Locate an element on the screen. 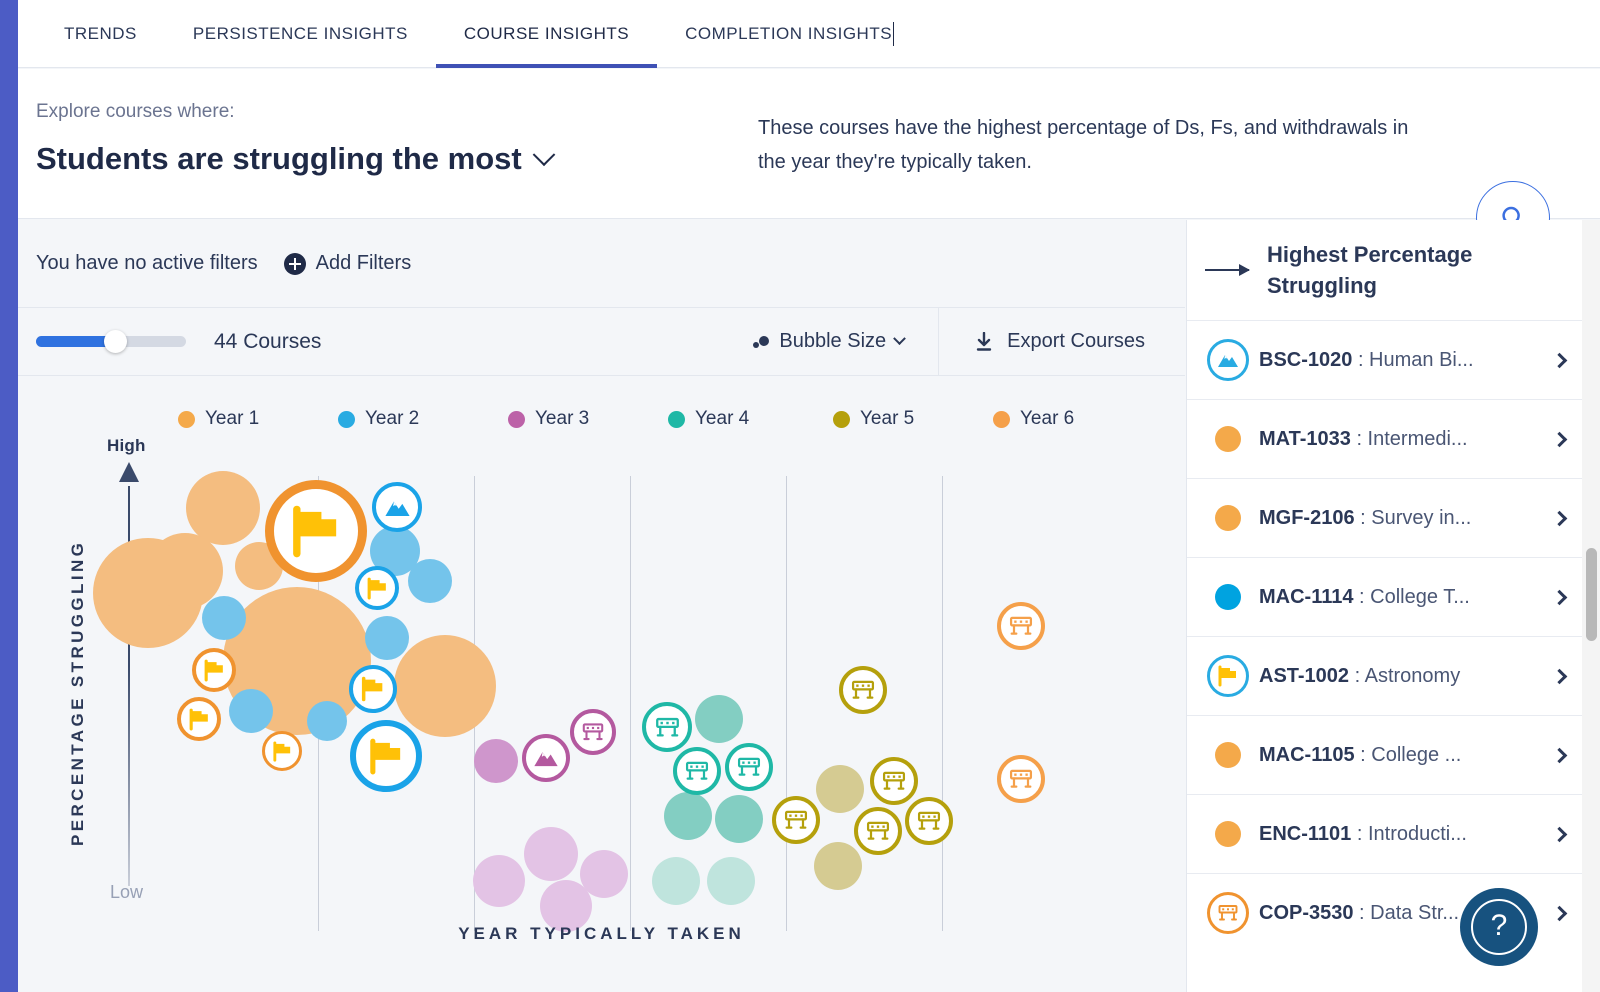 This screenshot has width=1600, height=992. tab-label: COMPLETION INSIGHTS is located at coordinates (789, 33).